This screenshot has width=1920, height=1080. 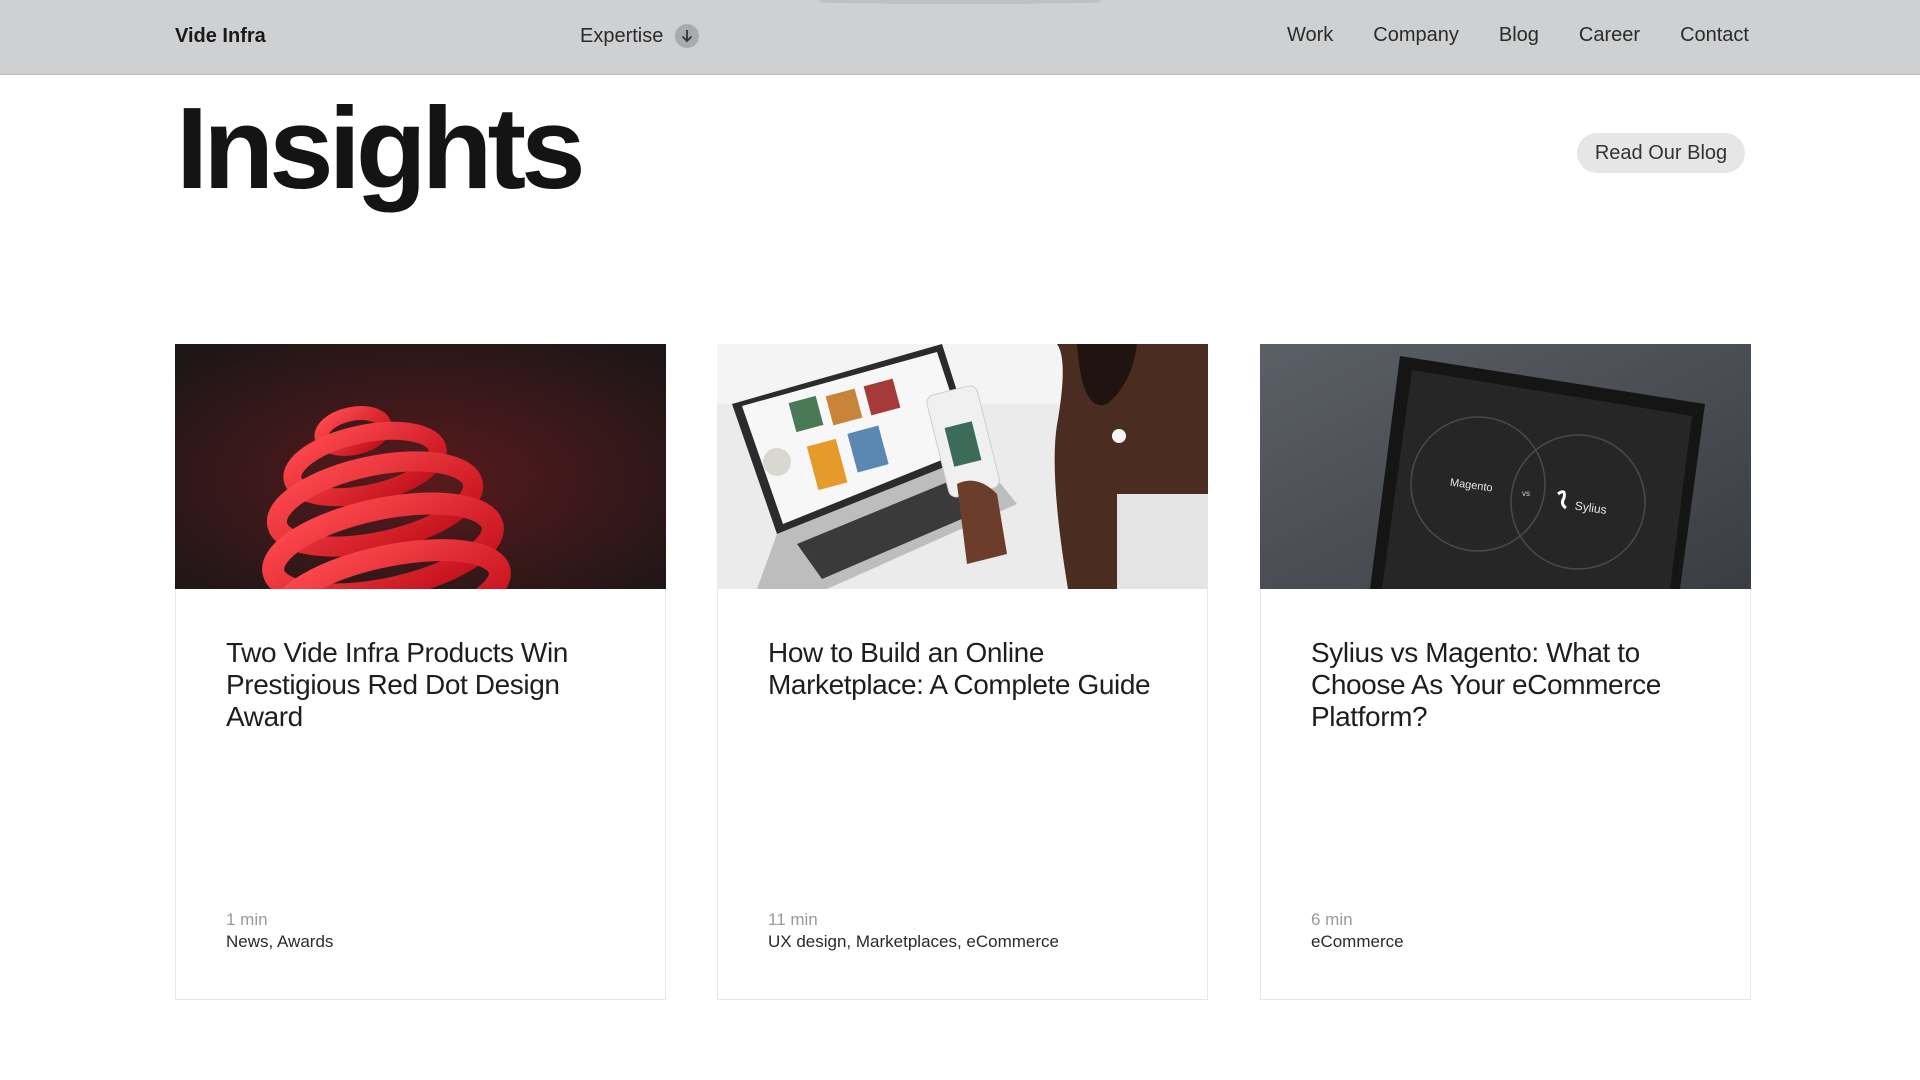 What do you see at coordinates (1310, 35) in the screenshot?
I see `nav-work: Work` at bounding box center [1310, 35].